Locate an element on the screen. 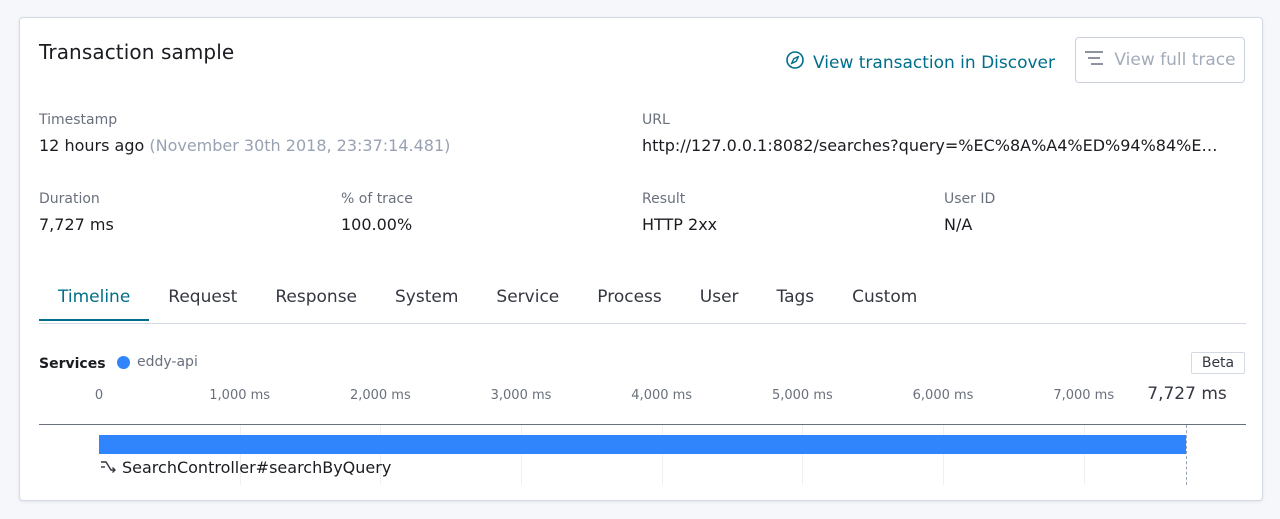  tab-response: Response is located at coordinates (316, 298).